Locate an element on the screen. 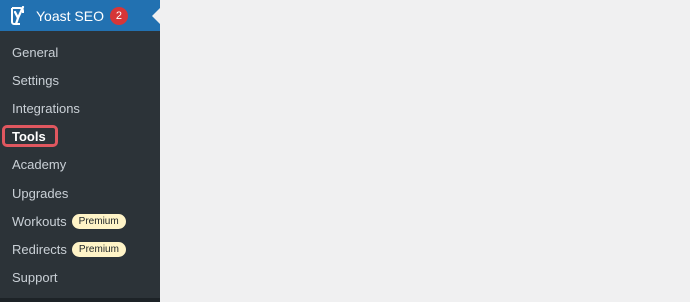 The image size is (690, 302). submenu-item-label: Settings is located at coordinates (35, 80).